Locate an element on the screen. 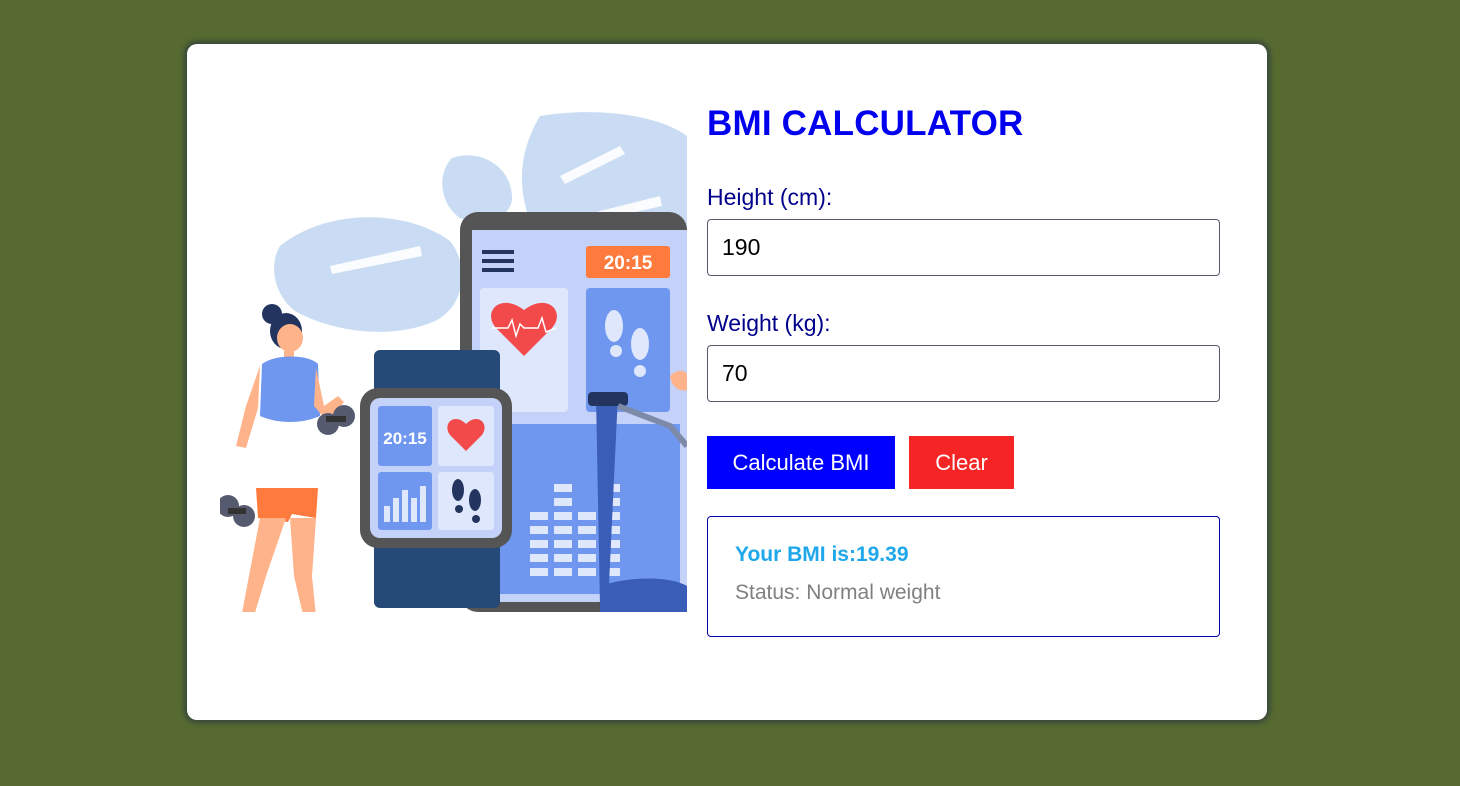 The height and width of the screenshot is (786, 1460). weight-input is located at coordinates (963, 373).